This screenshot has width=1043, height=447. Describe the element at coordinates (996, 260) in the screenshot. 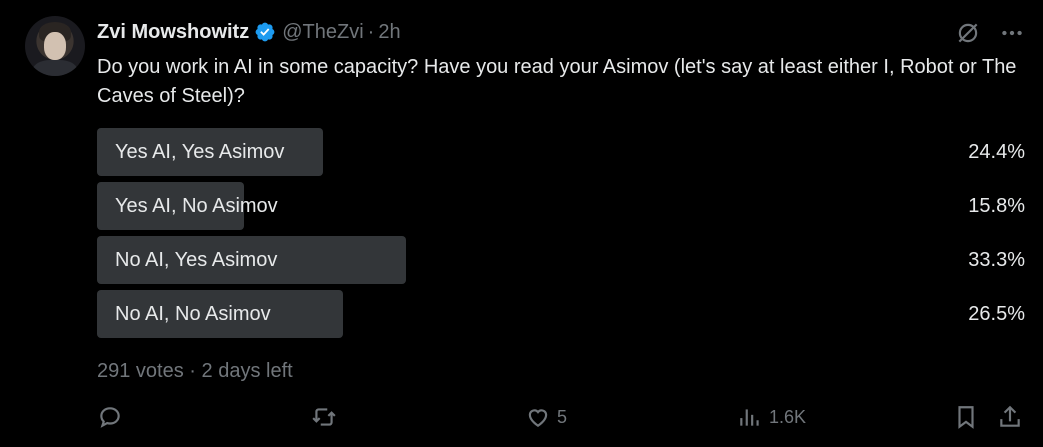

I see `poll-option-percent: 33.3%` at that location.